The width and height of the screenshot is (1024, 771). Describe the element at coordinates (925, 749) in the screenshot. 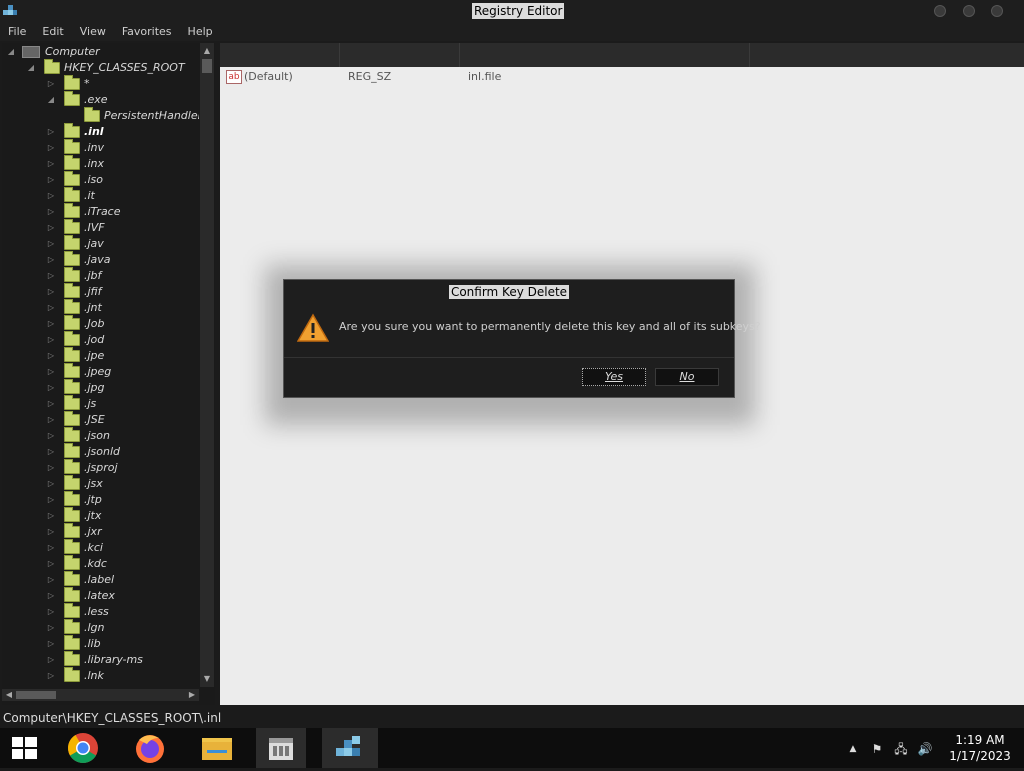

I see `volume-icon: 🔊` at that location.